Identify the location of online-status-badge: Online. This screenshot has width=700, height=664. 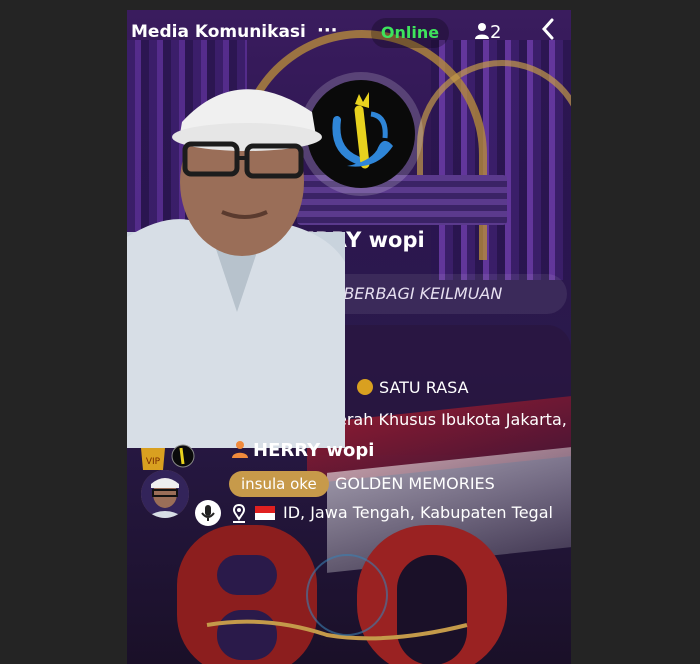
(410, 33).